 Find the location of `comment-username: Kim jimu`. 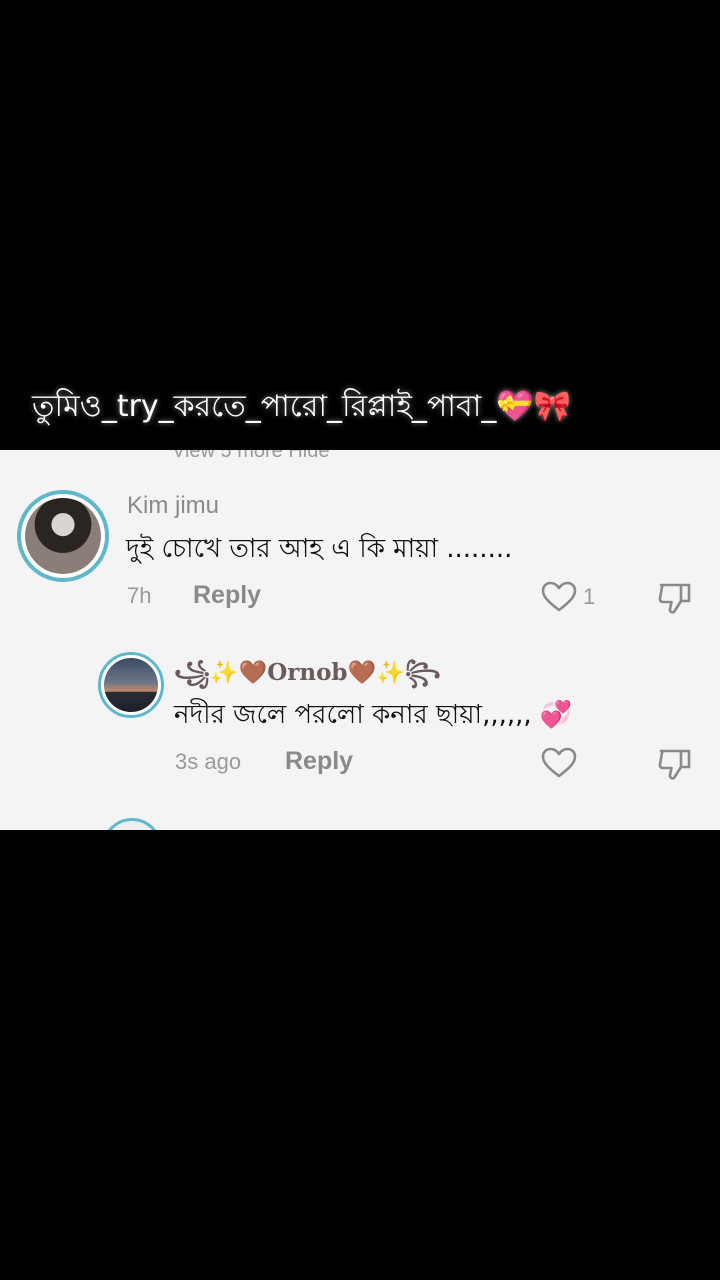

comment-username: Kim jimu is located at coordinates (173, 506).